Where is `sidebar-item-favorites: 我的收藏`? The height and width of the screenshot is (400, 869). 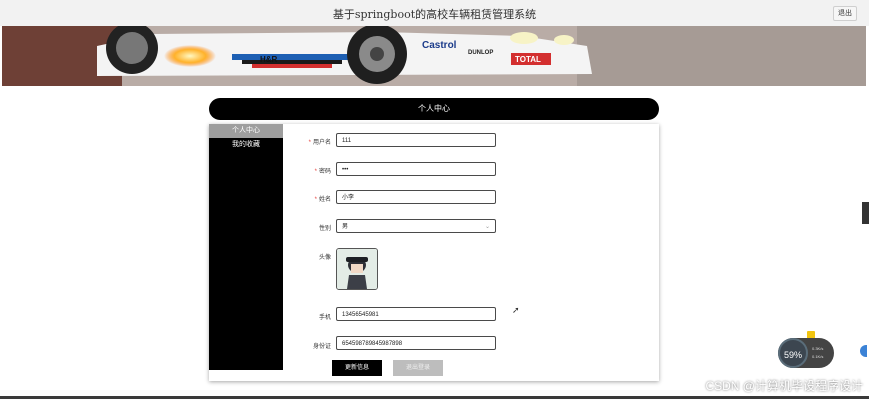 sidebar-item-favorites: 我的收藏 is located at coordinates (246, 145).